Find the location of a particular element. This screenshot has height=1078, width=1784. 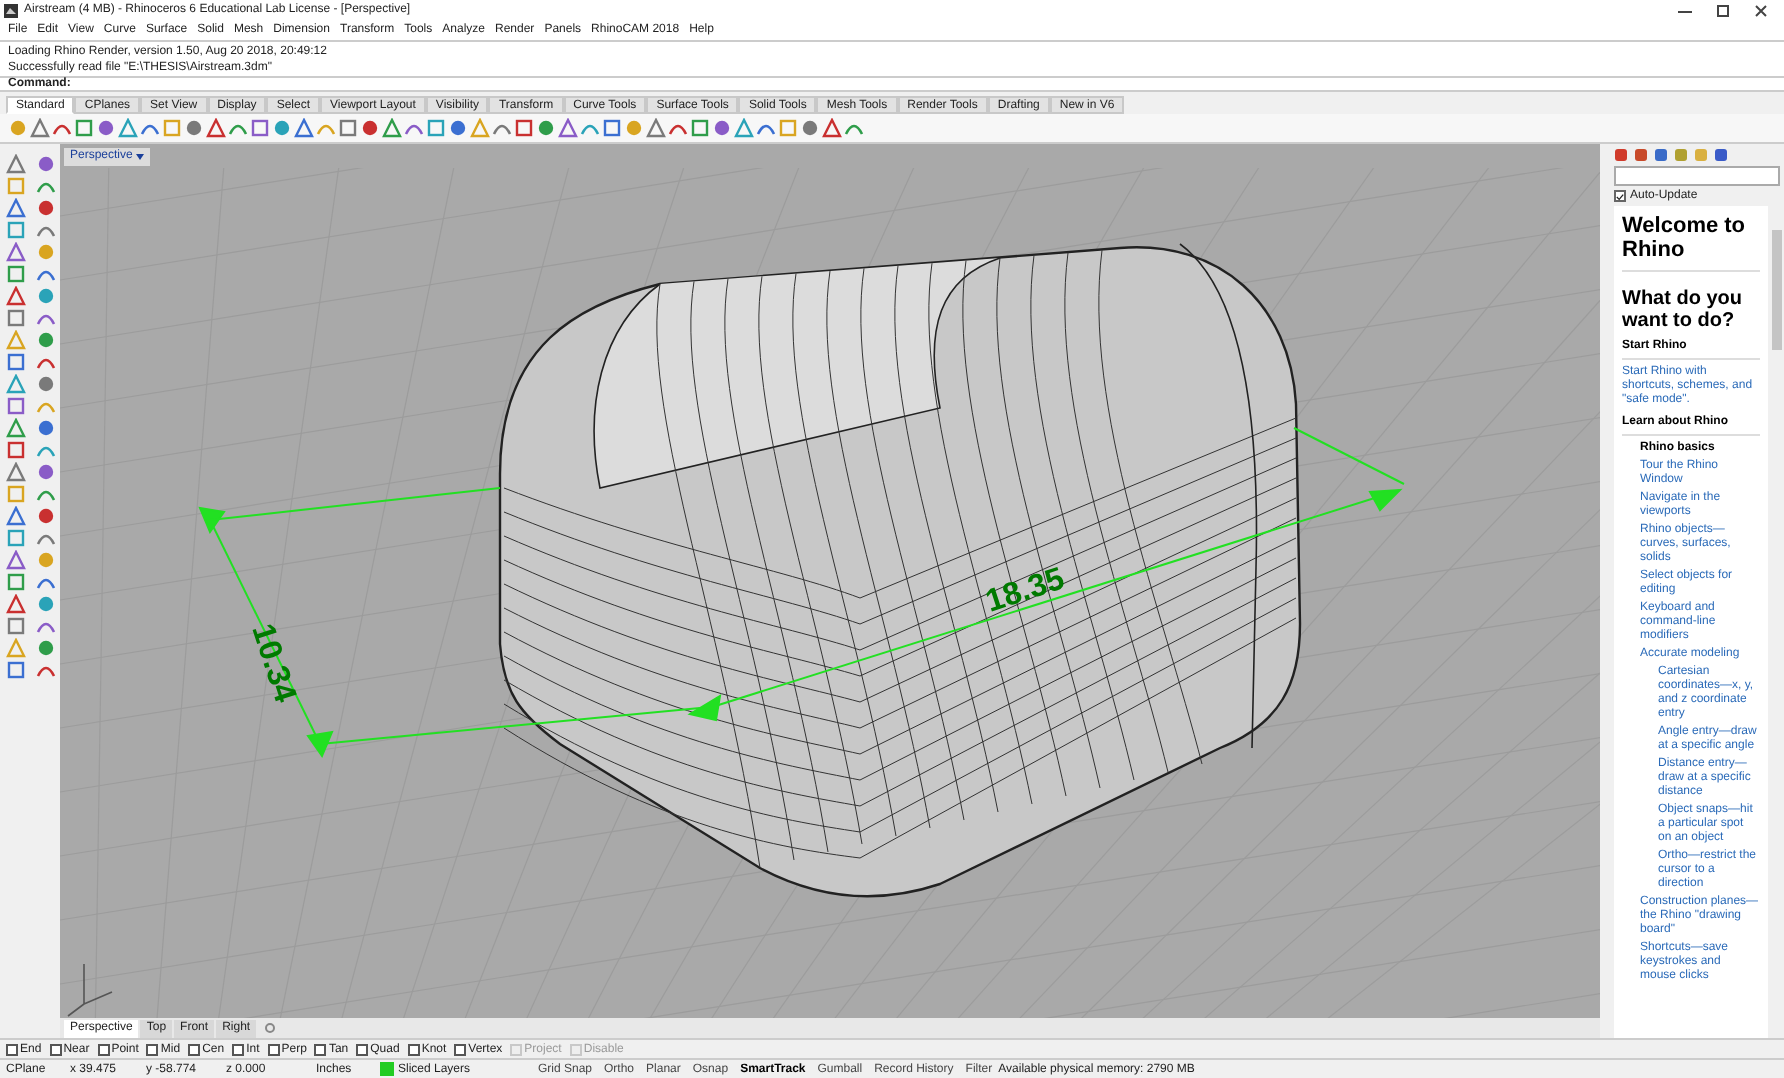

dimension-label: 18.35 is located at coordinates (1025, 591).